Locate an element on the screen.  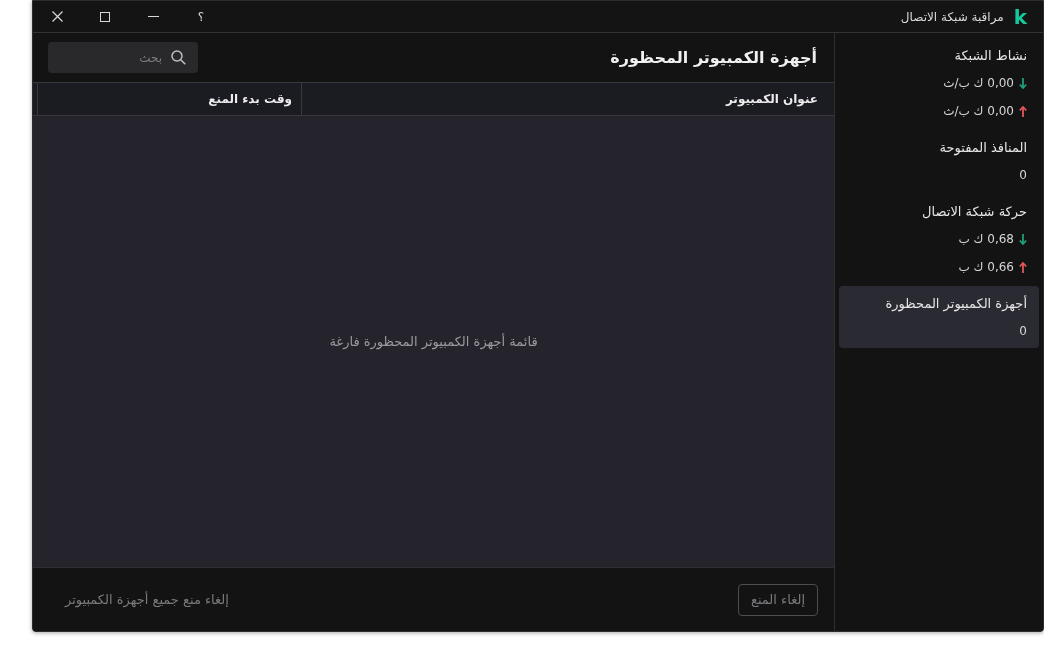
sidebar-item: نشاط الشبكة 0,00 ك ب/ث 0,00 ك ب/ث is located at coordinates (939, 83).